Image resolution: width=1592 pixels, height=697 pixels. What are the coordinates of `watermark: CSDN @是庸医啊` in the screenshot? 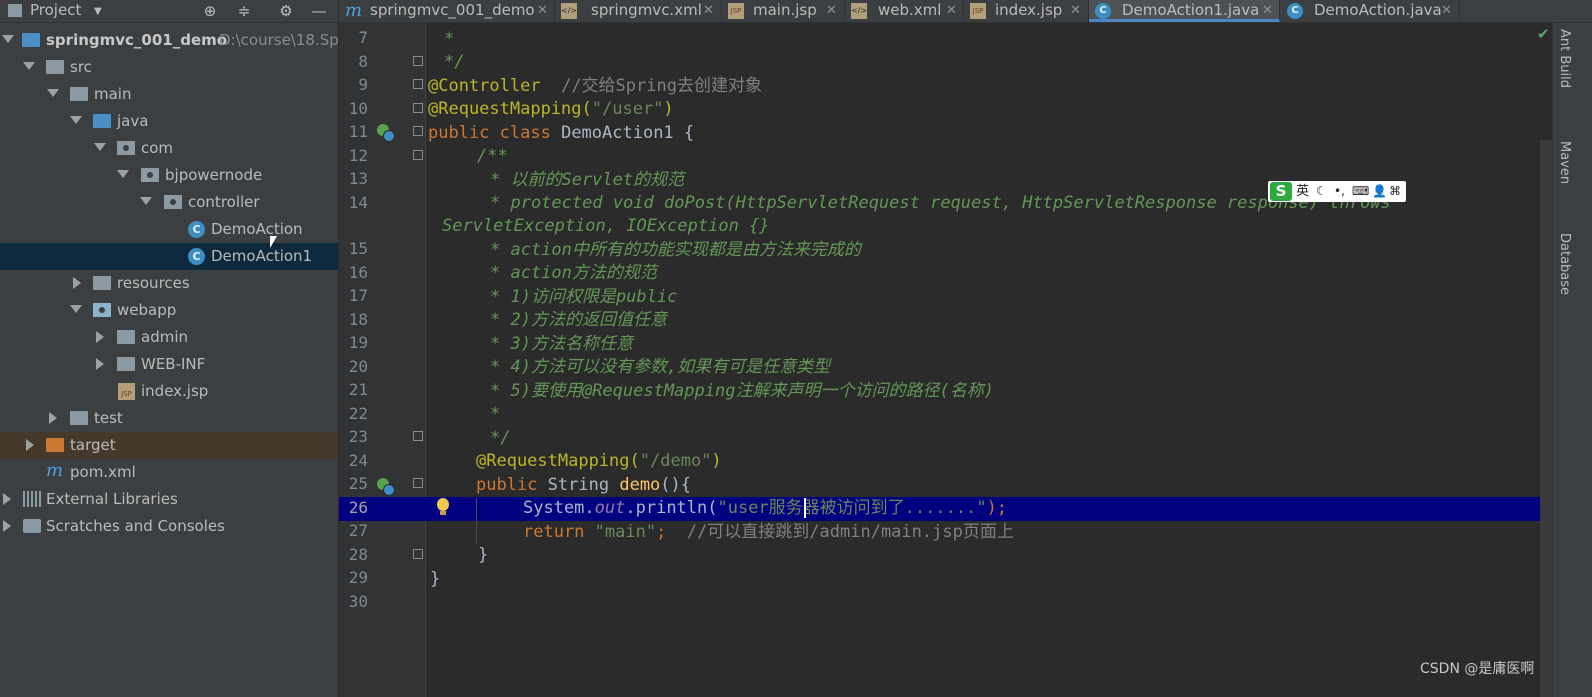 It's located at (1477, 669).